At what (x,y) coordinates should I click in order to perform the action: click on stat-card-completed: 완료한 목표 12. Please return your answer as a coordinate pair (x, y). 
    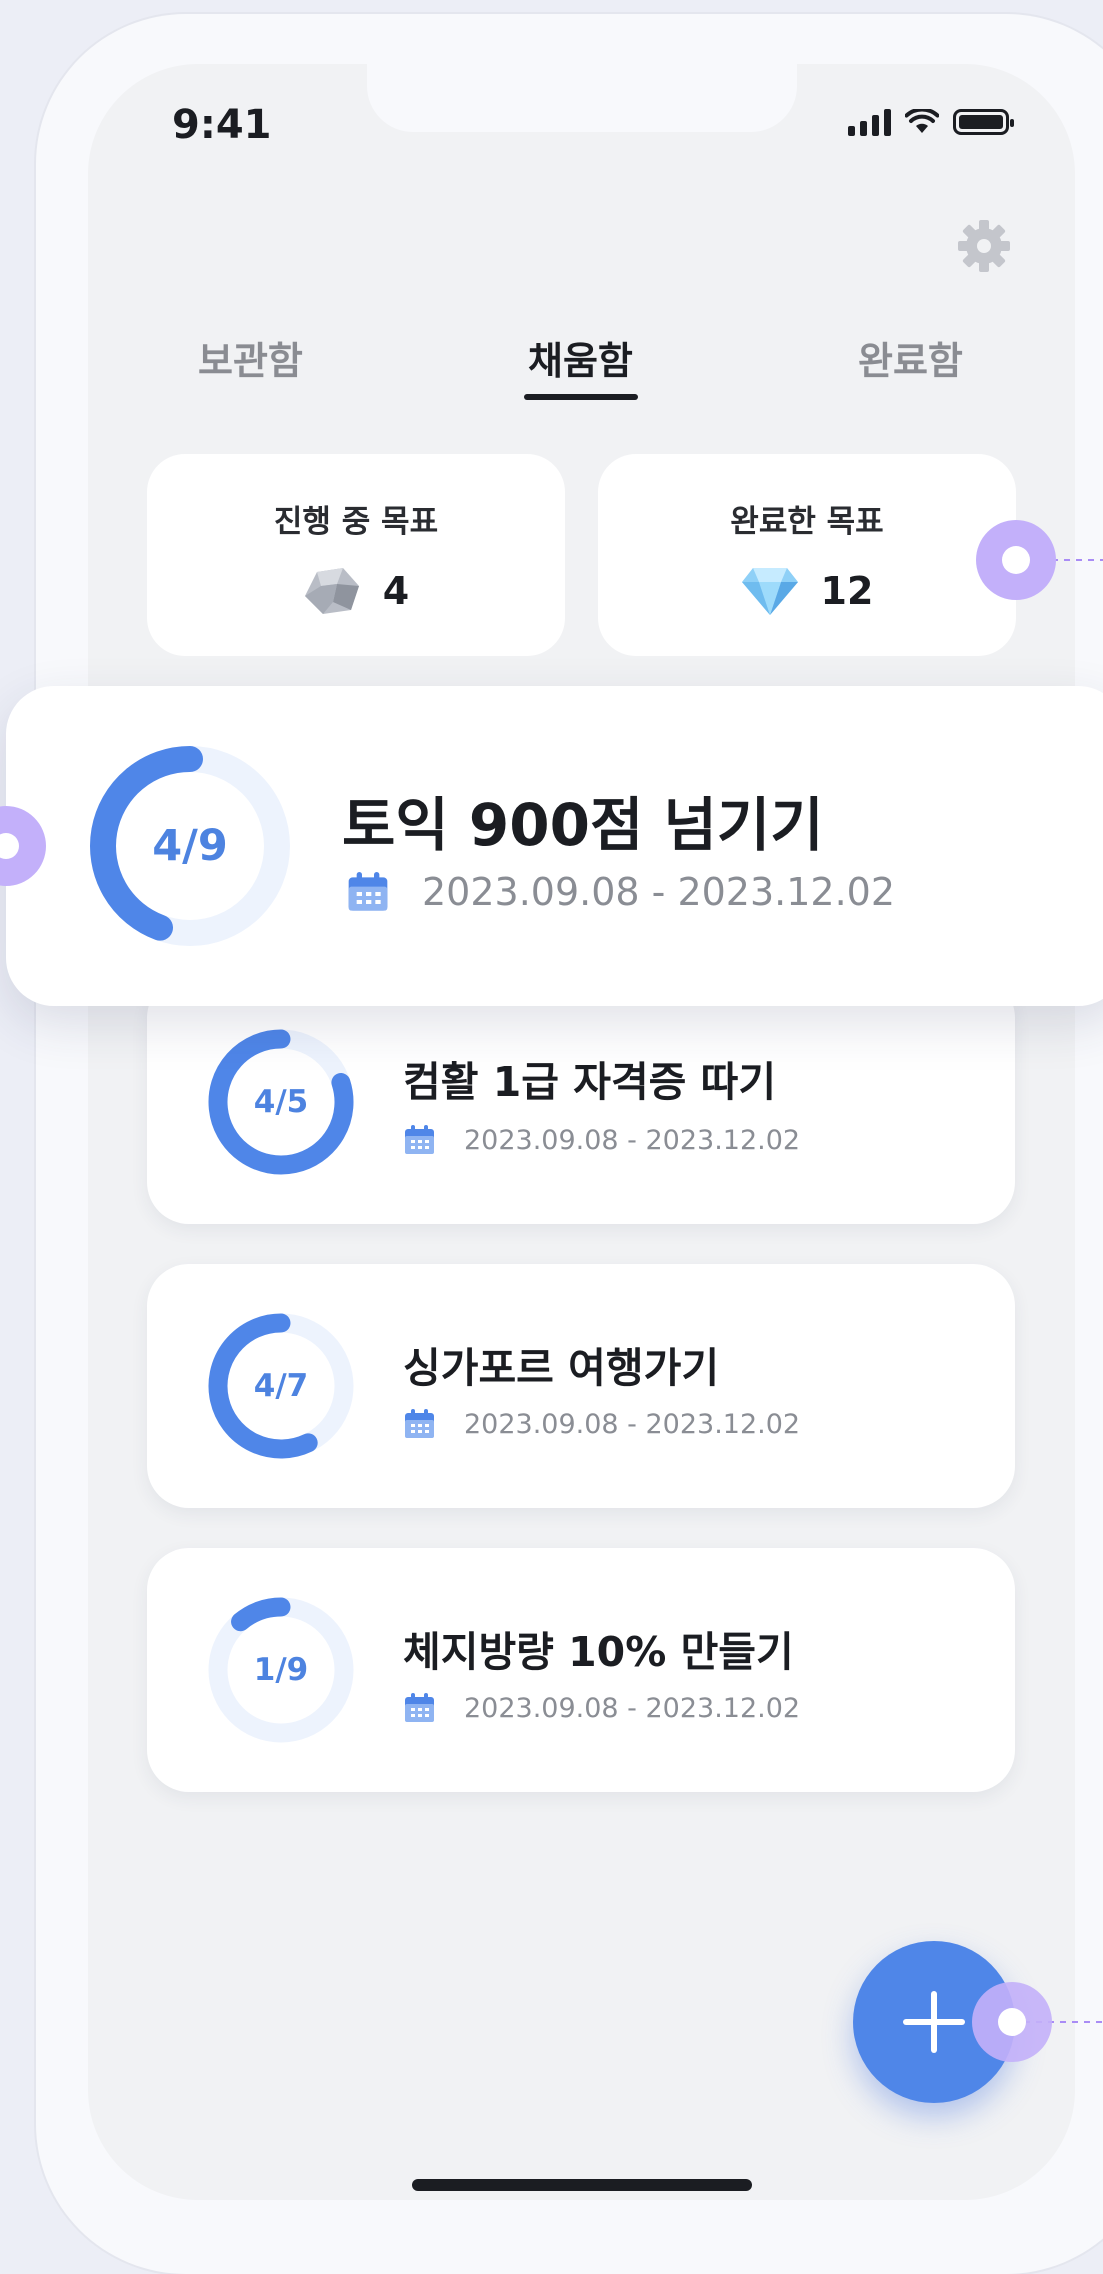
    Looking at the image, I should click on (807, 555).